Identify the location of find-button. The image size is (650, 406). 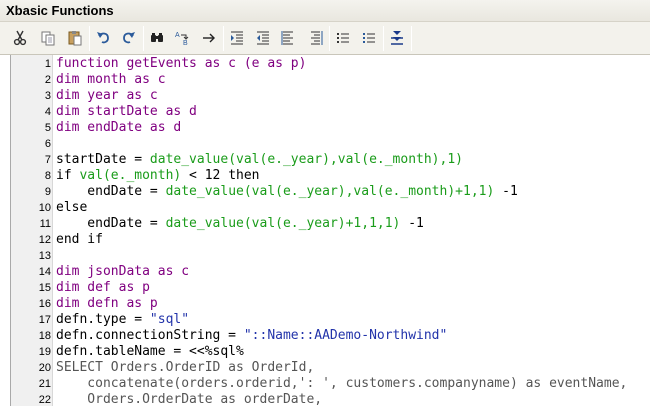
(157, 38).